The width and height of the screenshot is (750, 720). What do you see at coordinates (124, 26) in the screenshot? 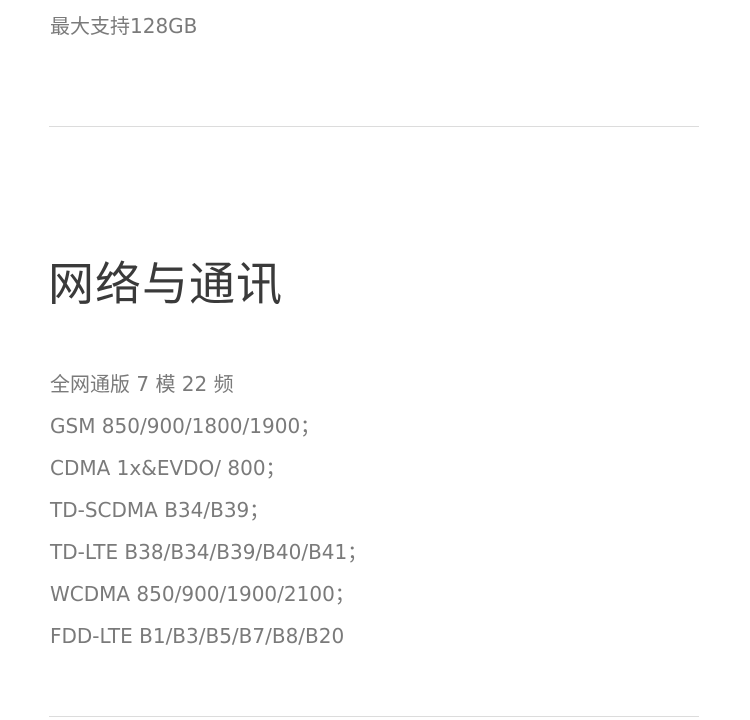
I see `storage-note: 最大支持128GB` at bounding box center [124, 26].